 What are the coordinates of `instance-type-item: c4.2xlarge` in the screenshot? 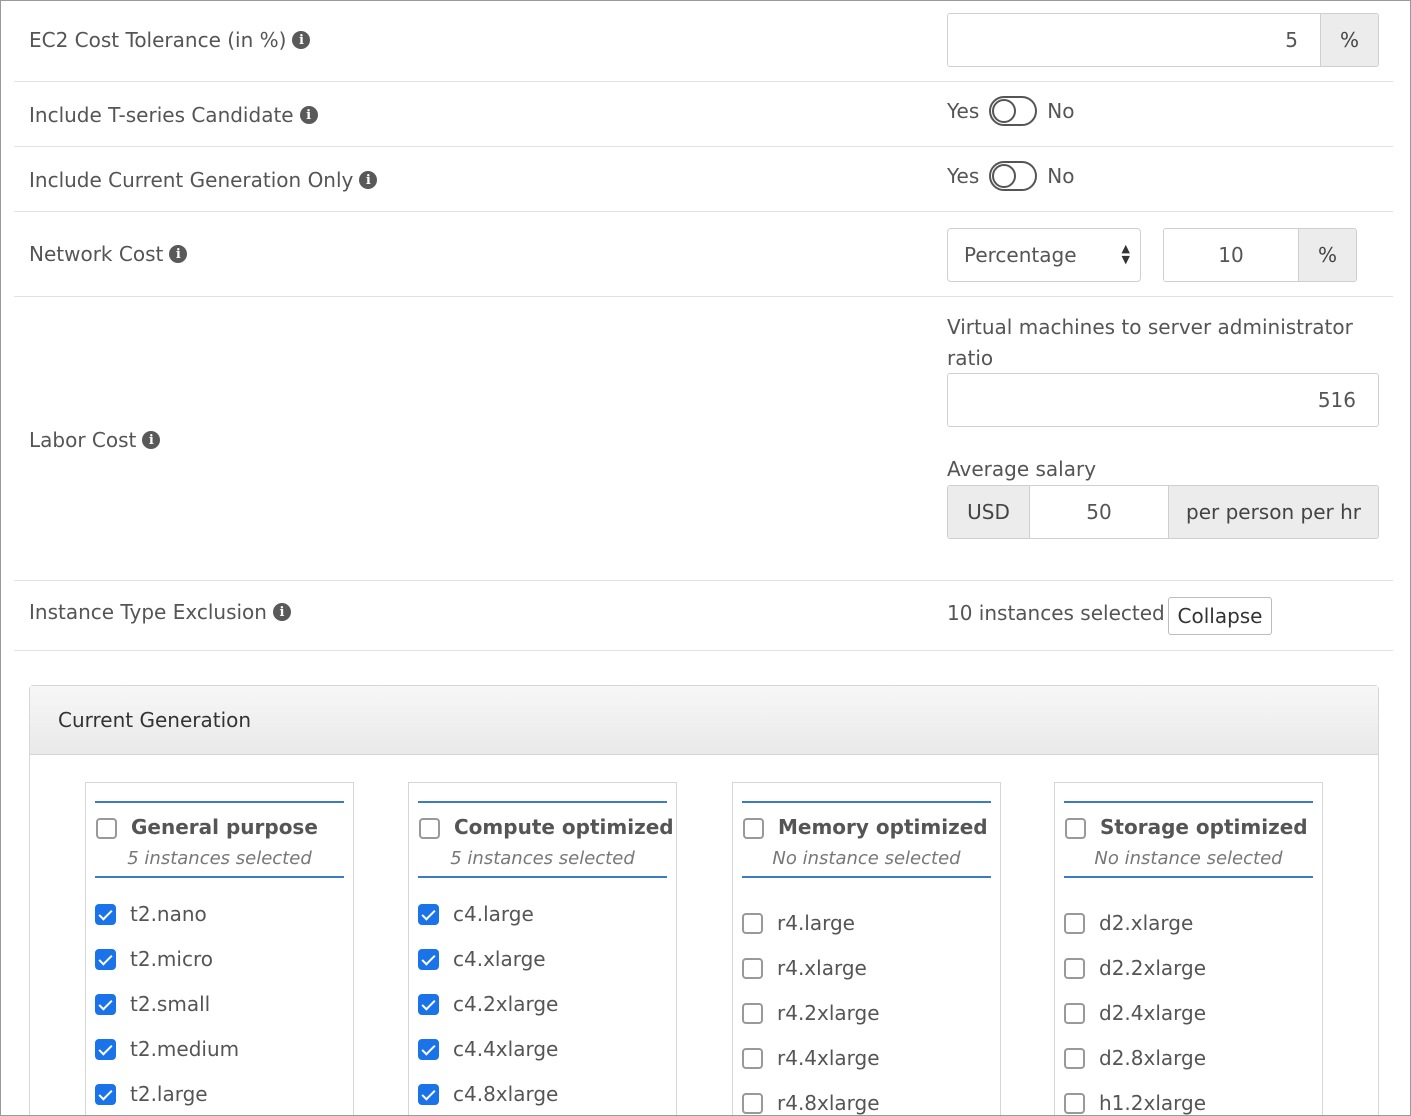 It's located at (488, 1004).